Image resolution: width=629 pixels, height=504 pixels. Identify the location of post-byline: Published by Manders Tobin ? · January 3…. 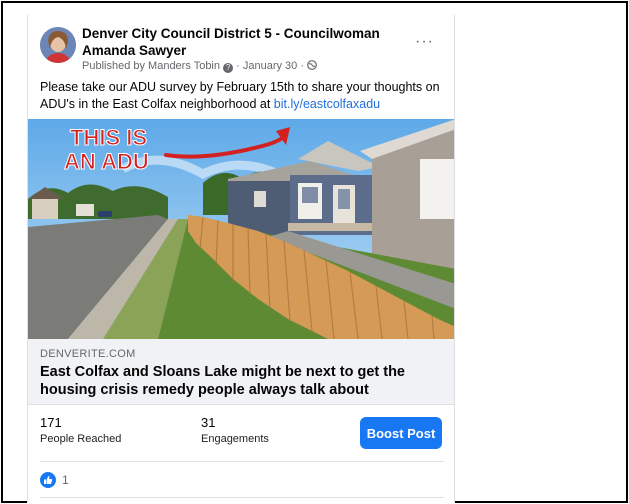
(199, 66).